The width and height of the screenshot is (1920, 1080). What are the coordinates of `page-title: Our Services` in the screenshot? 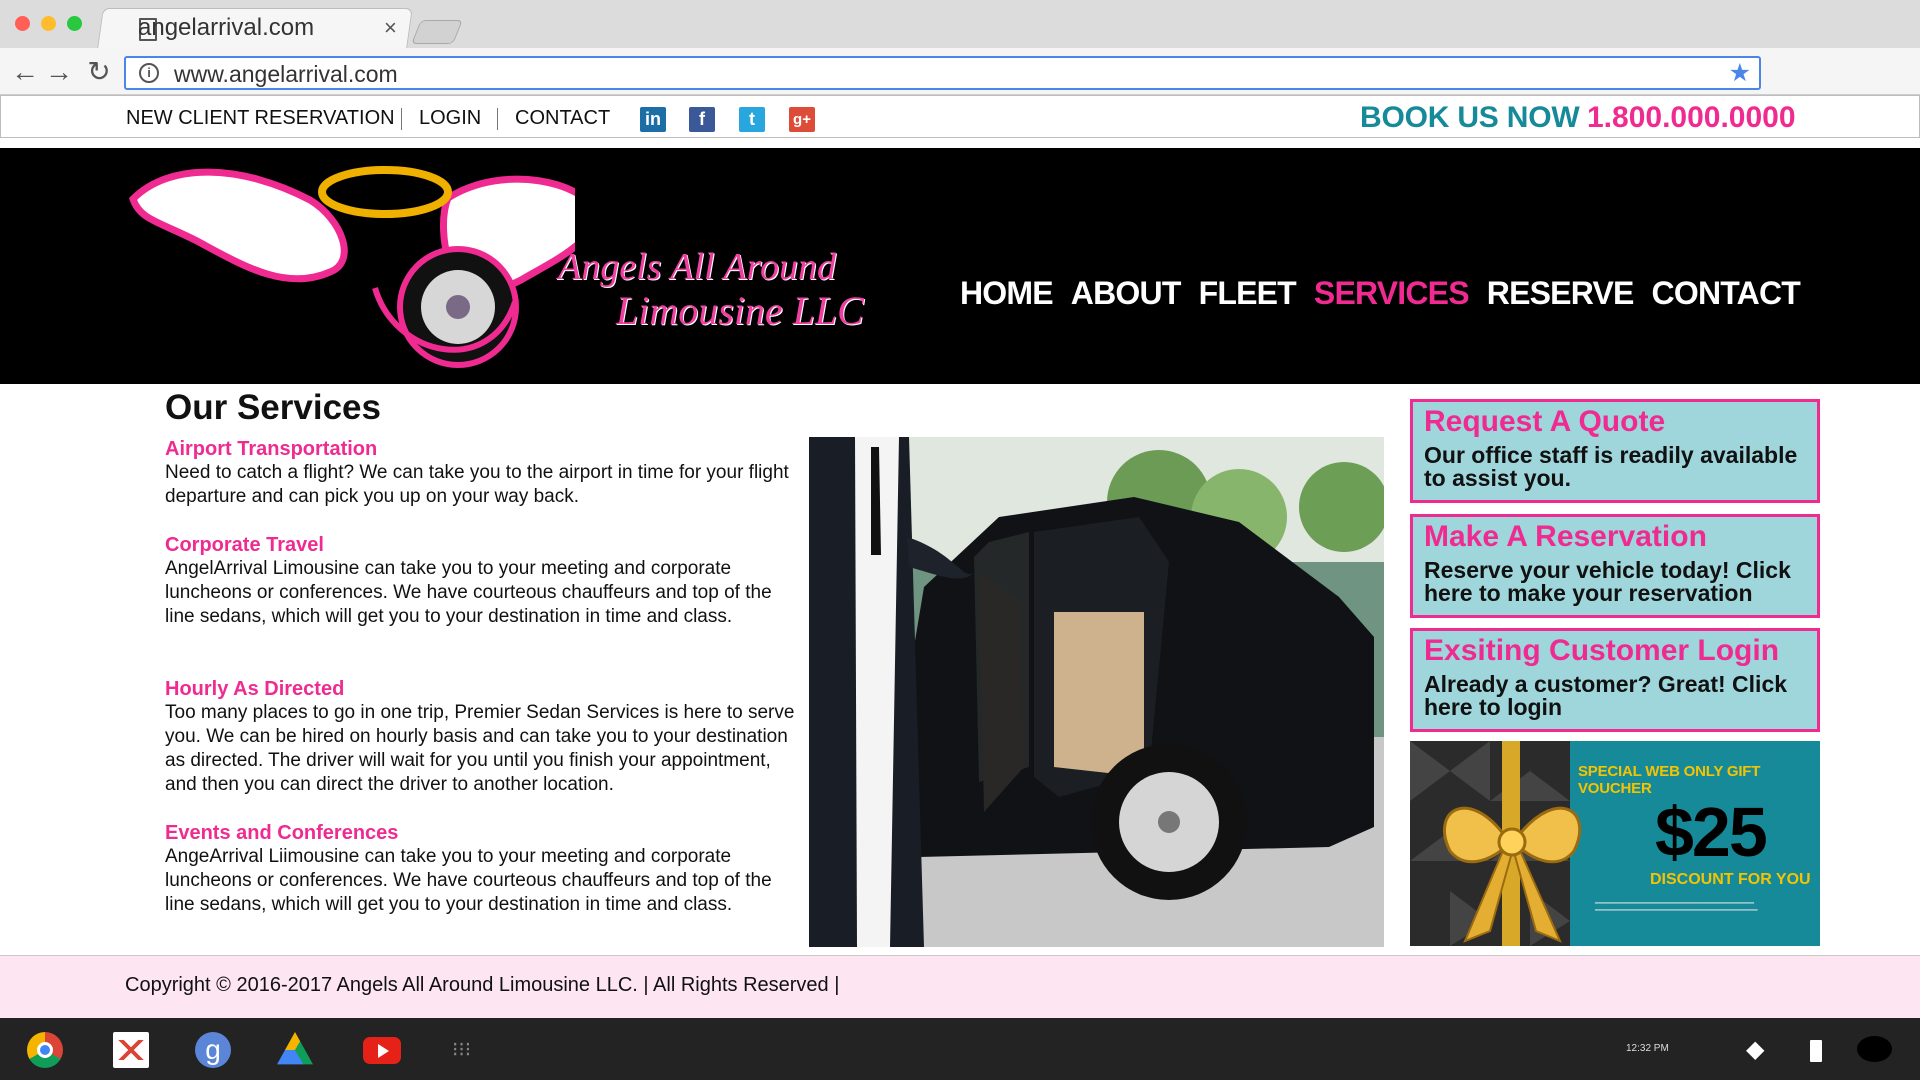 It's located at (273, 407).